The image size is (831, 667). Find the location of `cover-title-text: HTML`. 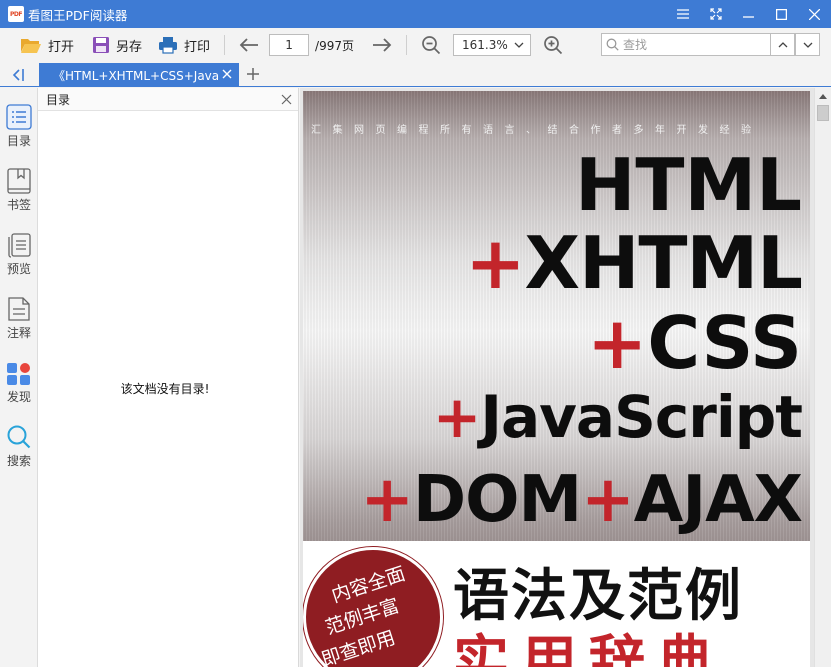

cover-title-text: HTML is located at coordinates (688, 185).